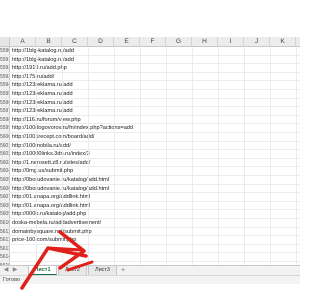  What do you see at coordinates (283, 41) in the screenshot?
I see `column-header-k: K` at bounding box center [283, 41].